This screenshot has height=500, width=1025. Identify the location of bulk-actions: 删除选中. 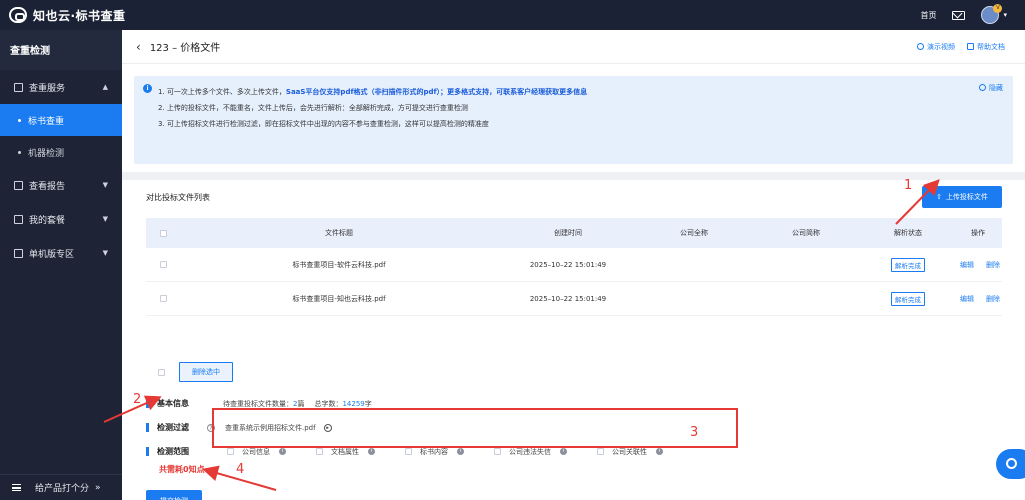
(195, 372).